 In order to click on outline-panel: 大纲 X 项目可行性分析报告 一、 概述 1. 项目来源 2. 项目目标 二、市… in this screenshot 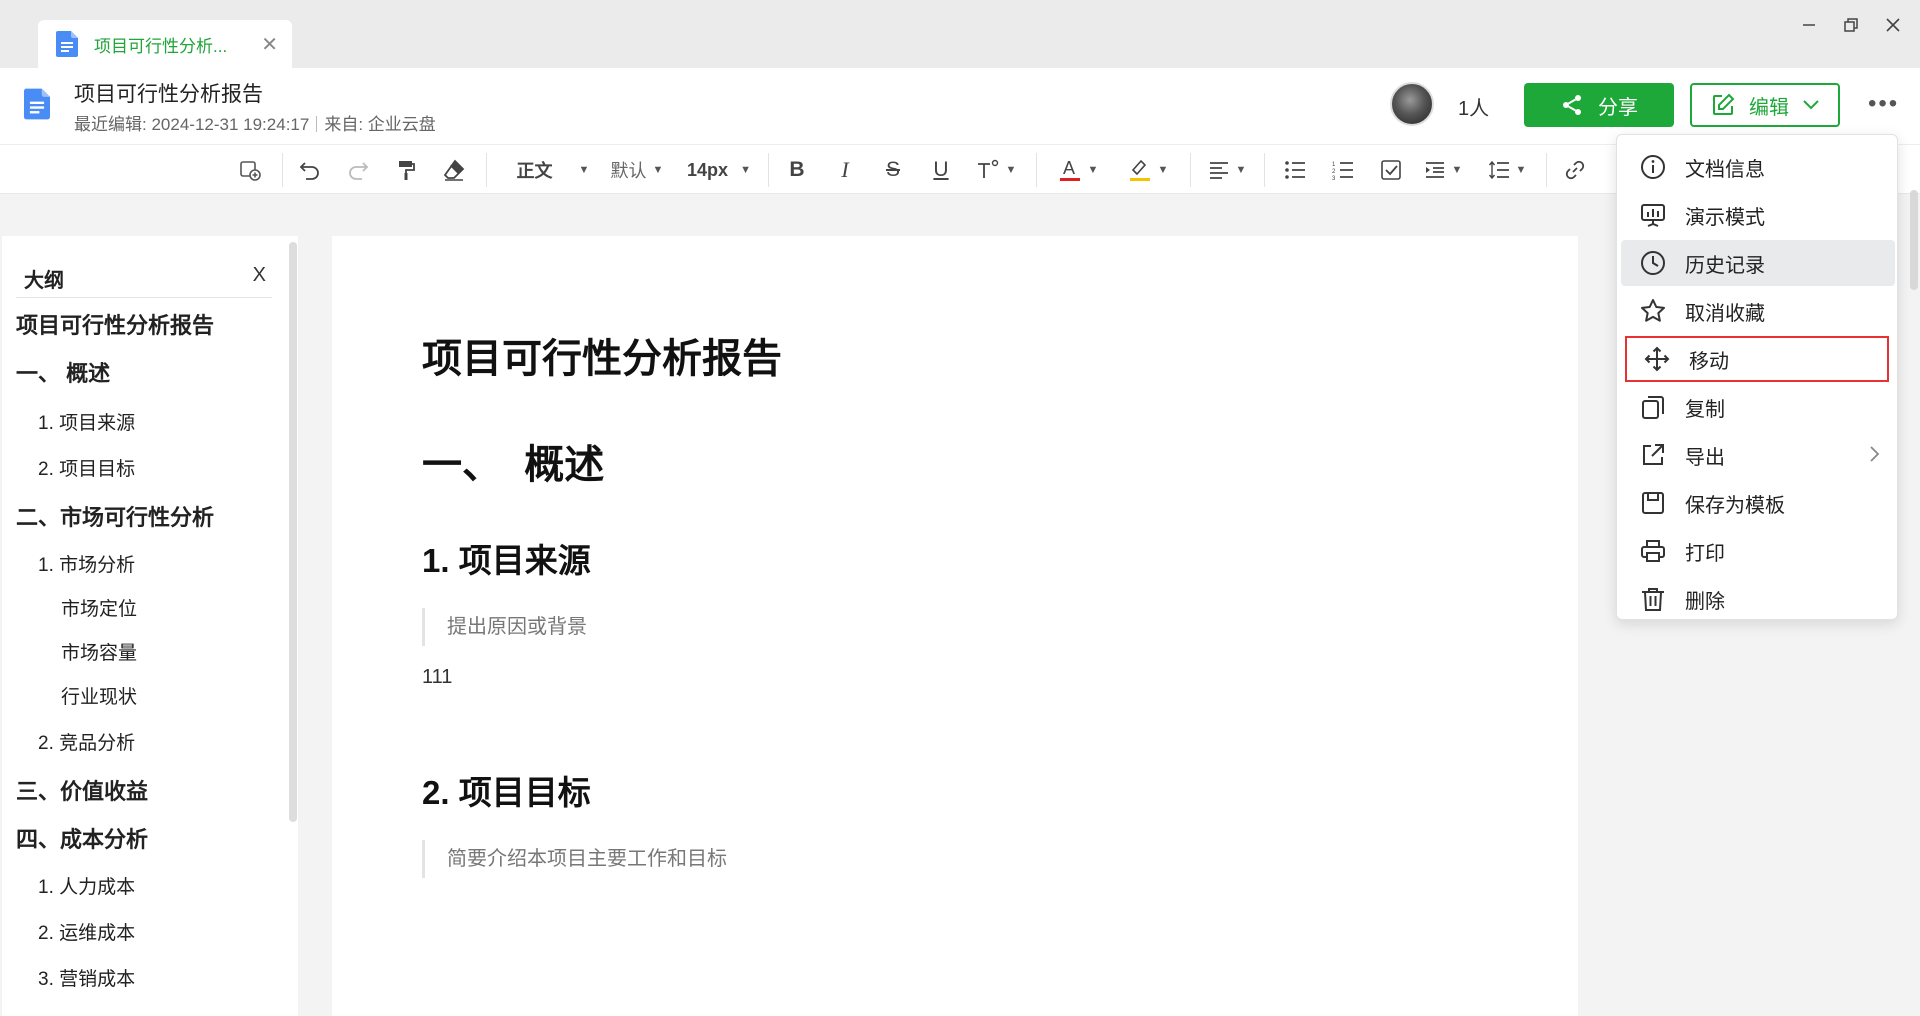, I will do `click(150, 626)`.